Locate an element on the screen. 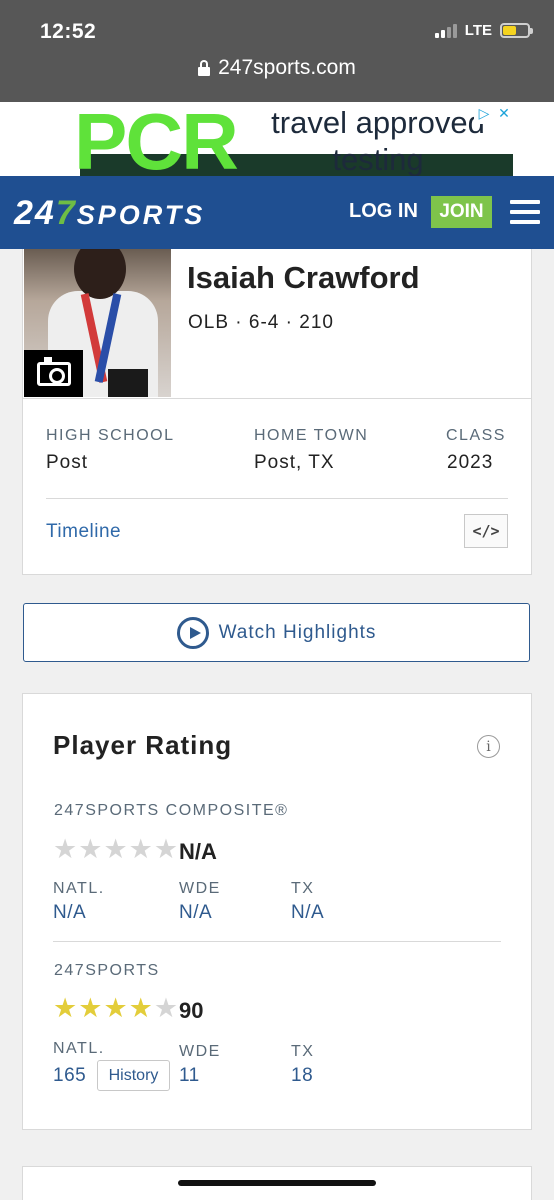 The height and width of the screenshot is (1200, 554). 247sports-position-label: WDE is located at coordinates (200, 1051).